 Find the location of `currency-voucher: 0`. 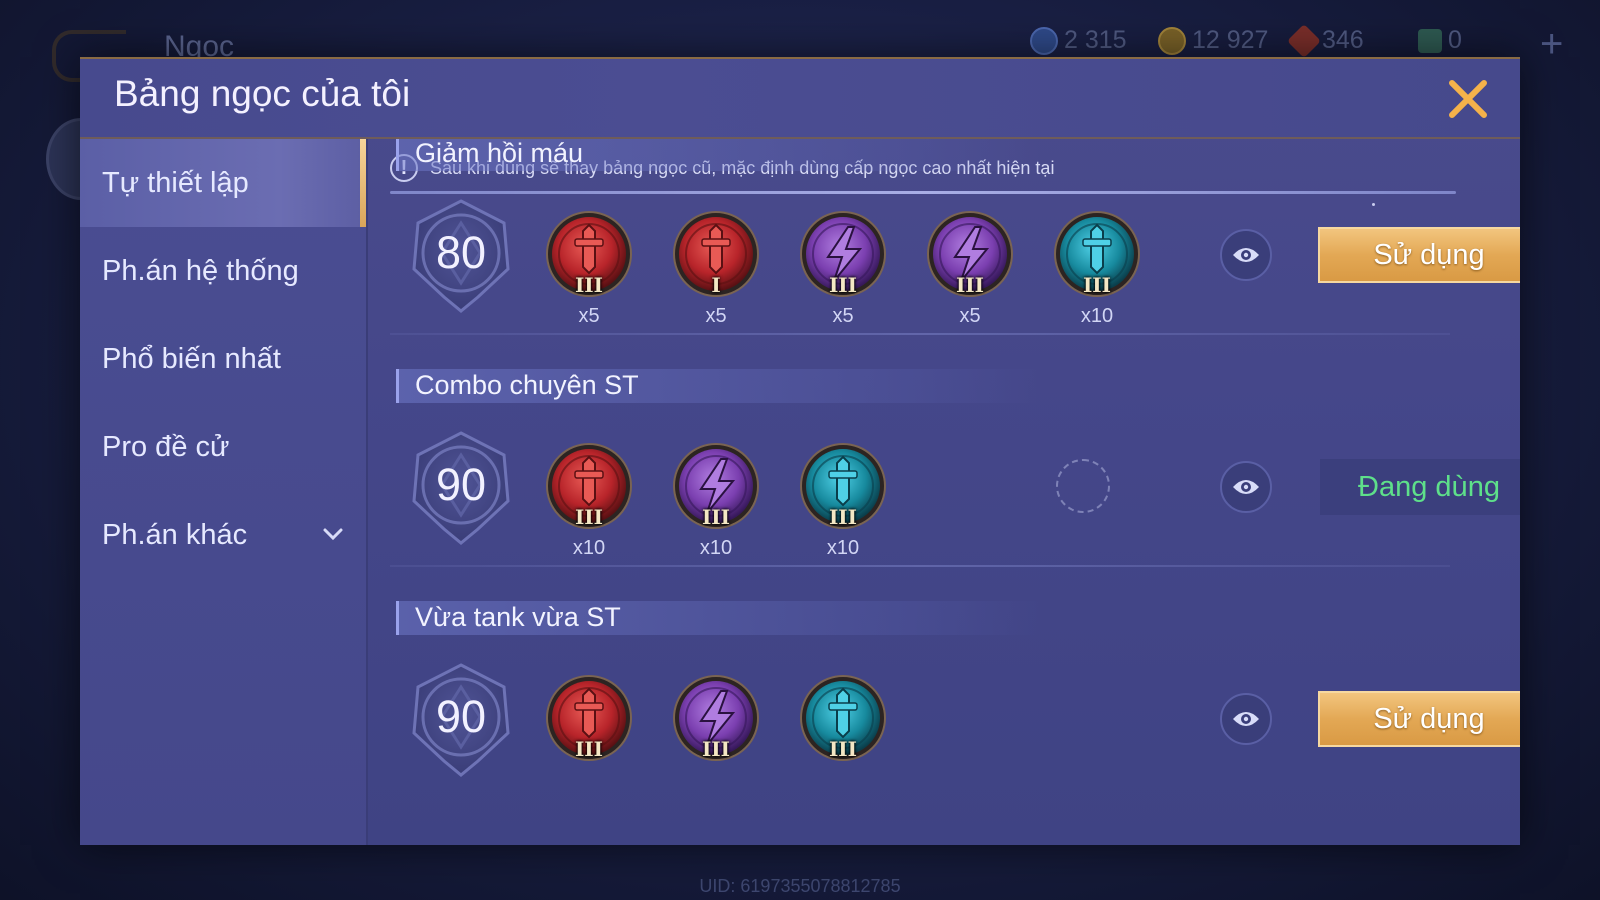

currency-voucher: 0 is located at coordinates (1440, 40).